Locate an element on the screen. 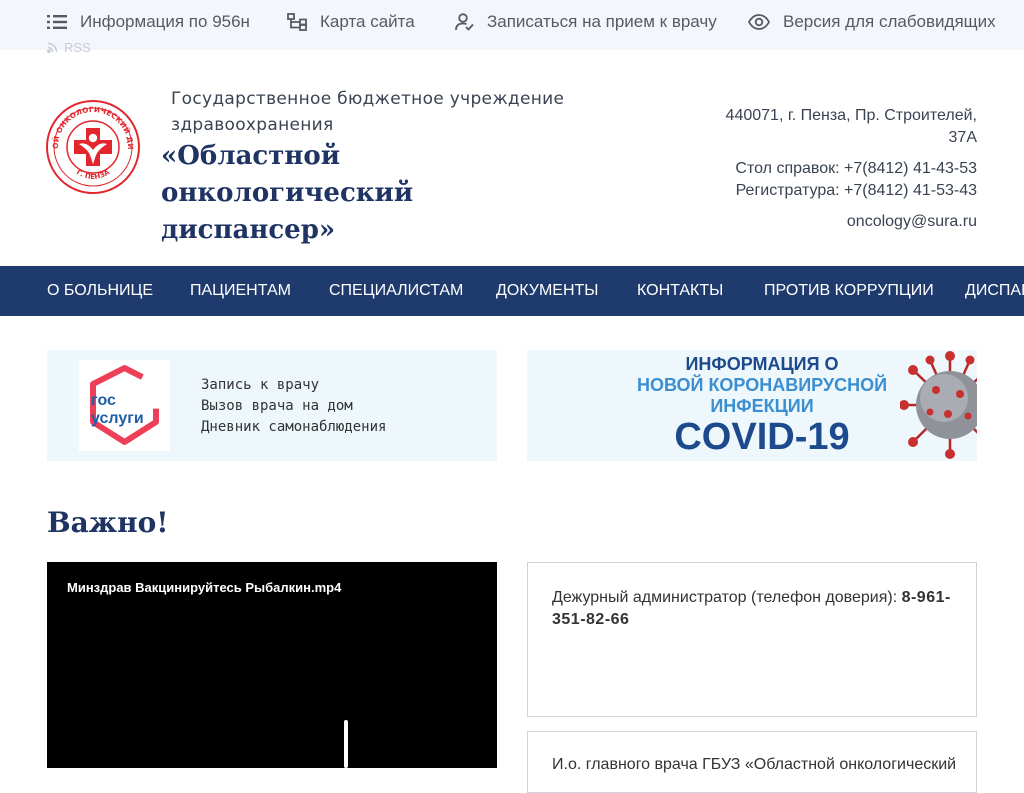 This screenshot has height=793, width=1024. nav-item-anticorruption: ПРОТИВ КОРРУПЦИИ is located at coordinates (849, 291).